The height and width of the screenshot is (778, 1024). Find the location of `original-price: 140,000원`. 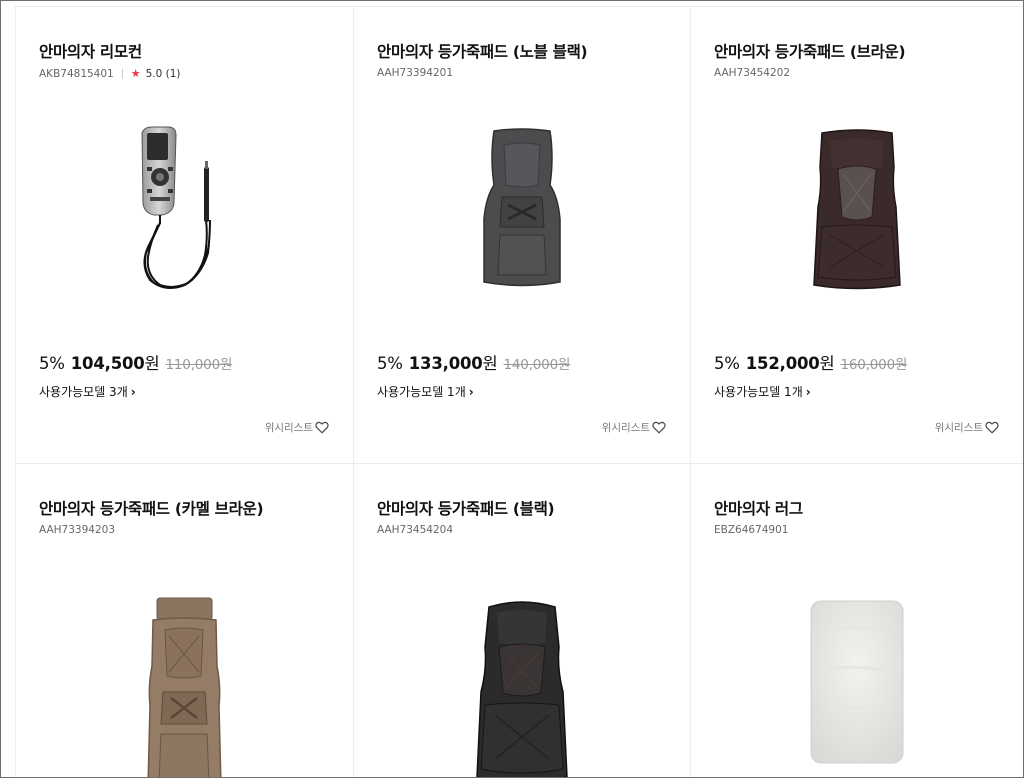

original-price: 140,000원 is located at coordinates (537, 365).